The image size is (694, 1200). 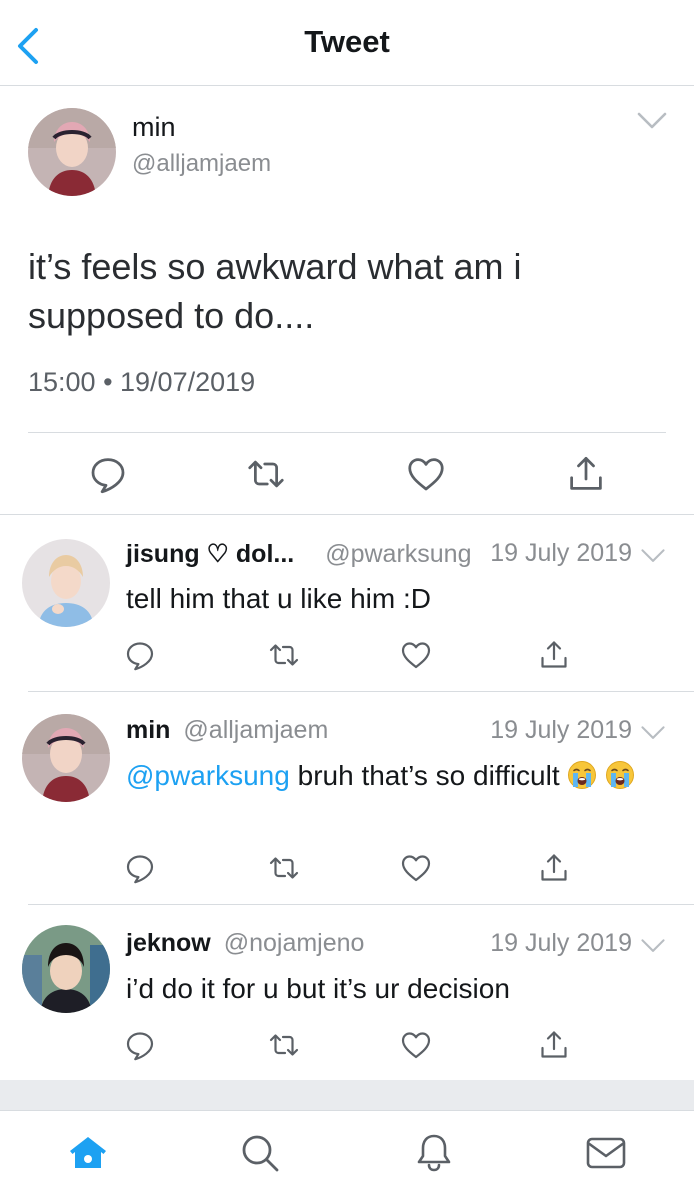 I want to click on messages-icon, so click(x=606, y=1153).